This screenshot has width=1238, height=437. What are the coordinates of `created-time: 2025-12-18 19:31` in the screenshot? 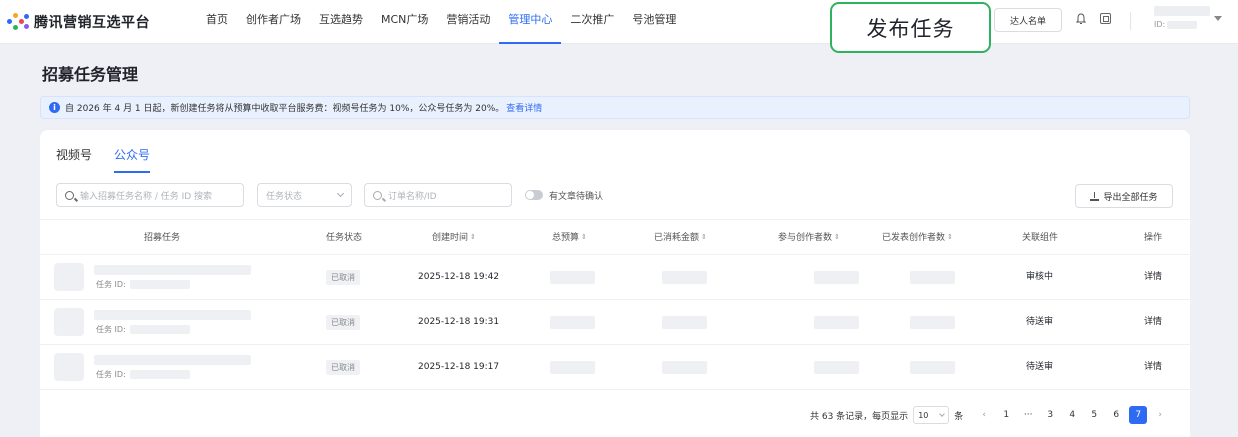 It's located at (459, 322).